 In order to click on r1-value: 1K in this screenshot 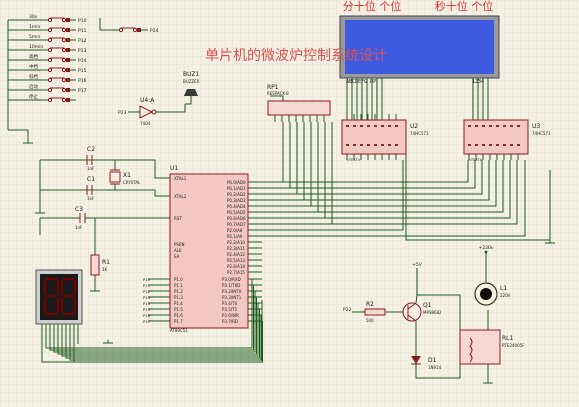, I will do `click(105, 269)`.